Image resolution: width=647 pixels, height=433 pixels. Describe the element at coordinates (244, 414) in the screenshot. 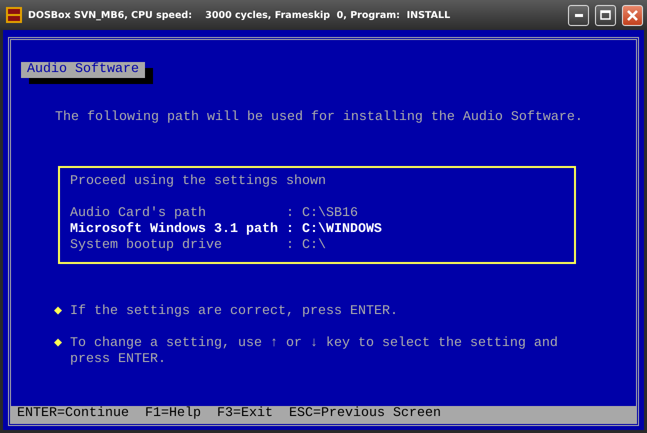

I see `key-hint: F3=Exit` at that location.